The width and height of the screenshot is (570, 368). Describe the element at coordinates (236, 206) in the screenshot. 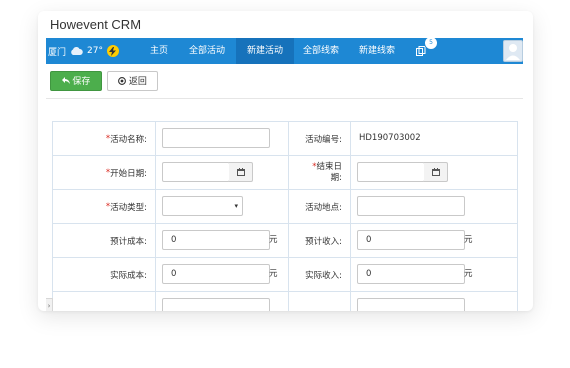

I see `caret-down-icon: ▾` at that location.